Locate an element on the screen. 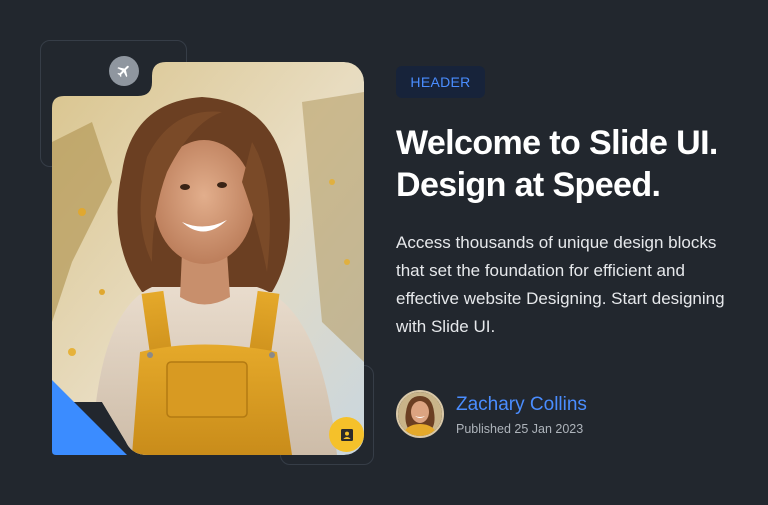 This screenshot has height=505, width=768. airplane-icon is located at coordinates (124, 71).